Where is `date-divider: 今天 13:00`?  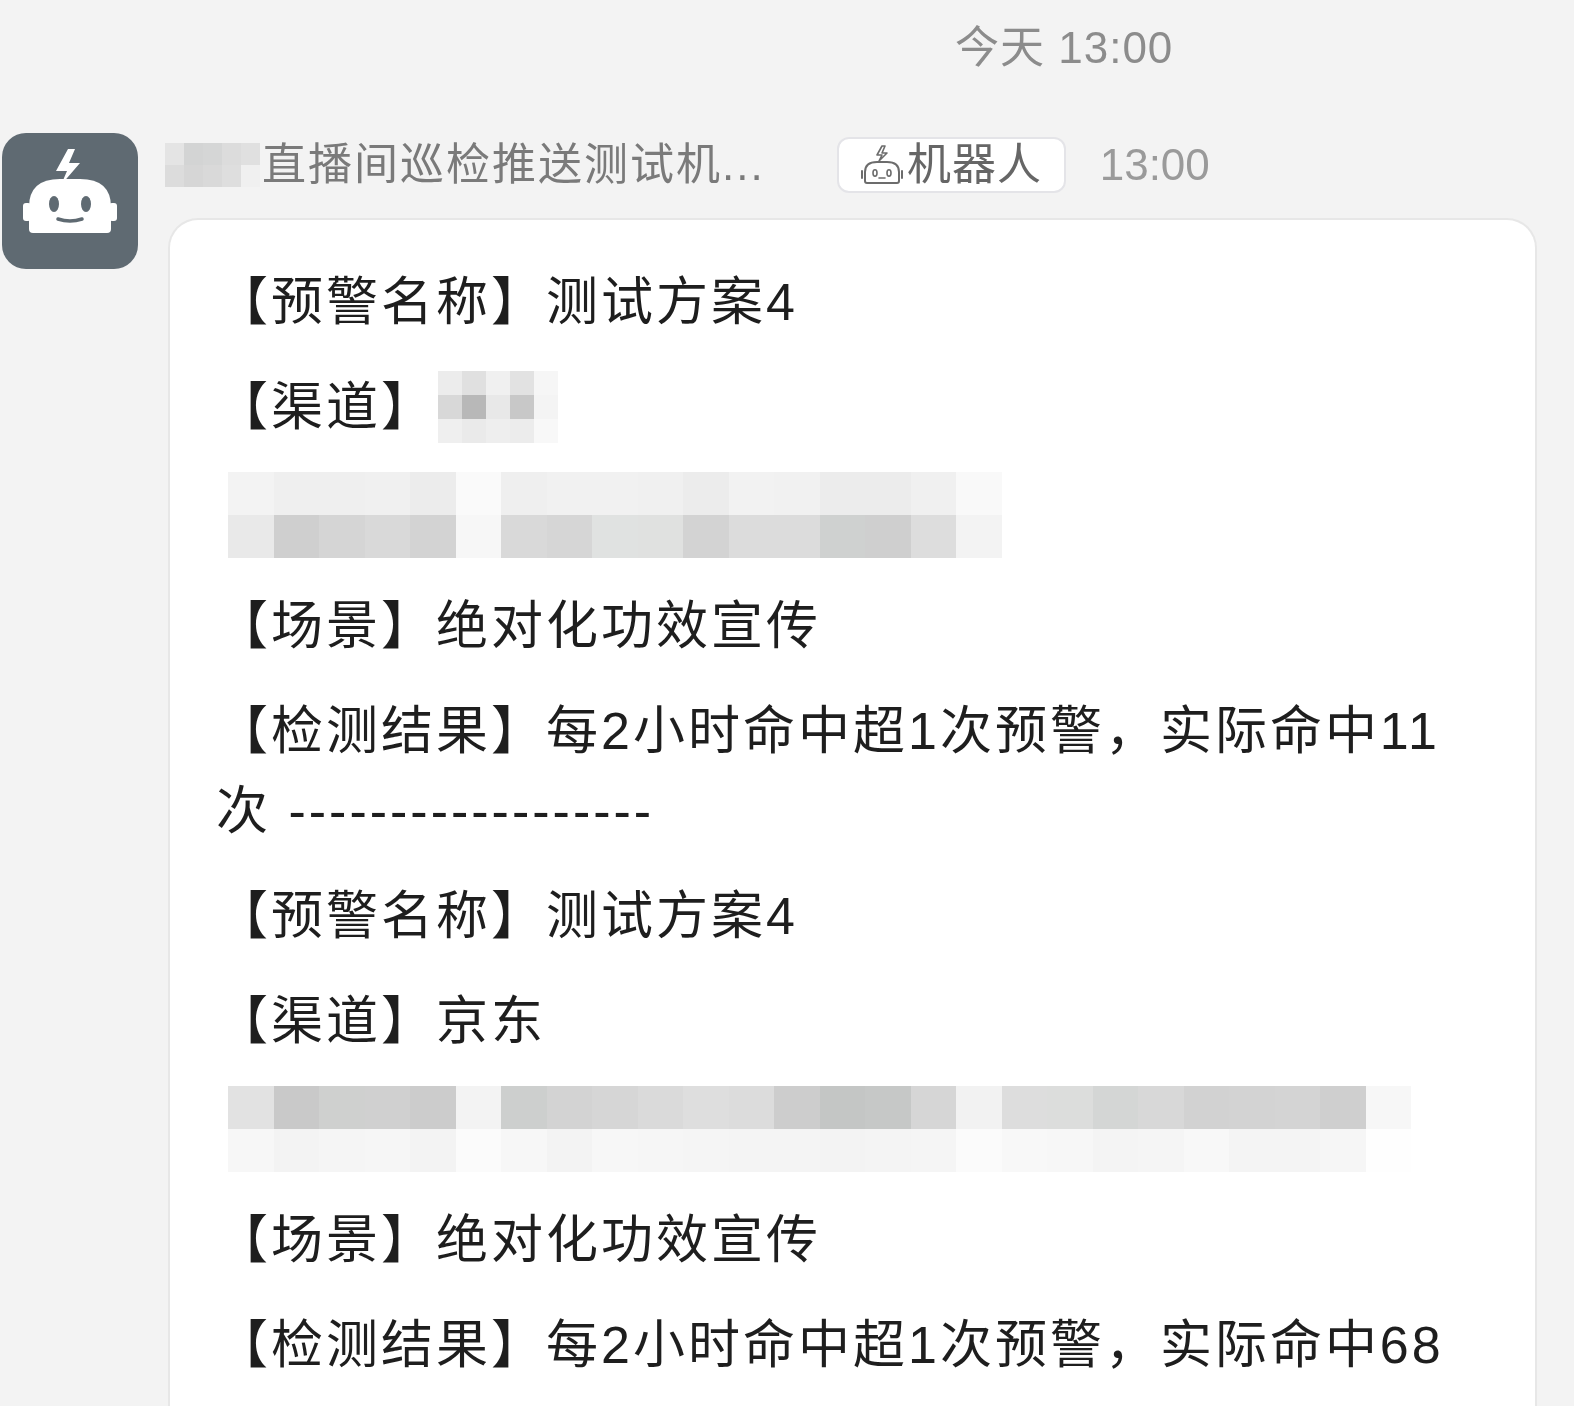
date-divider: 今天 13:00 is located at coordinates (1064, 48).